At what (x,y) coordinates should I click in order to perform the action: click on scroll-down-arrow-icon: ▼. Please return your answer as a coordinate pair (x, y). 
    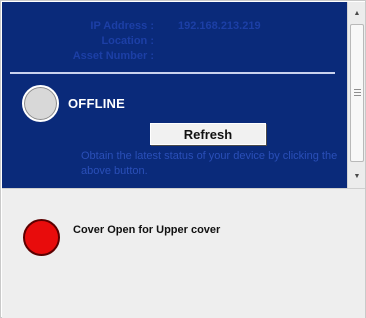
    Looking at the image, I should click on (357, 176).